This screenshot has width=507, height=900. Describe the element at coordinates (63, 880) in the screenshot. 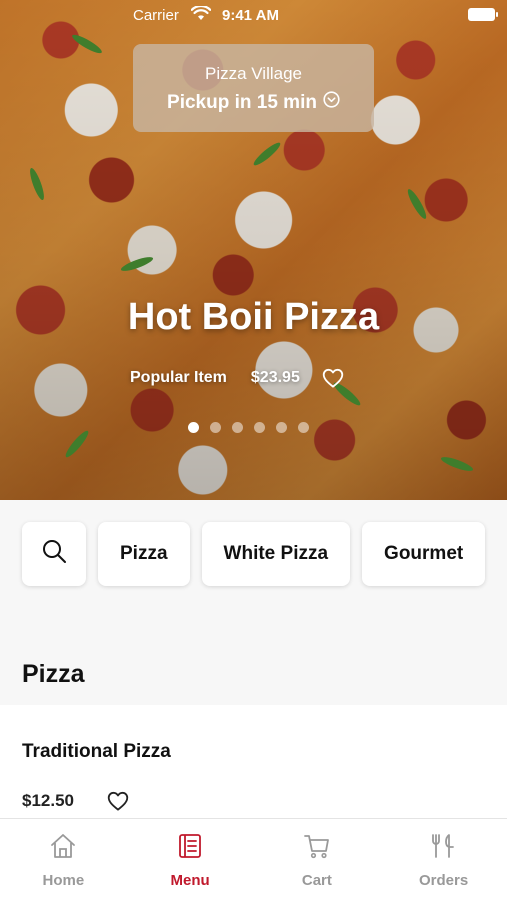

I see `tab-label: Home` at that location.